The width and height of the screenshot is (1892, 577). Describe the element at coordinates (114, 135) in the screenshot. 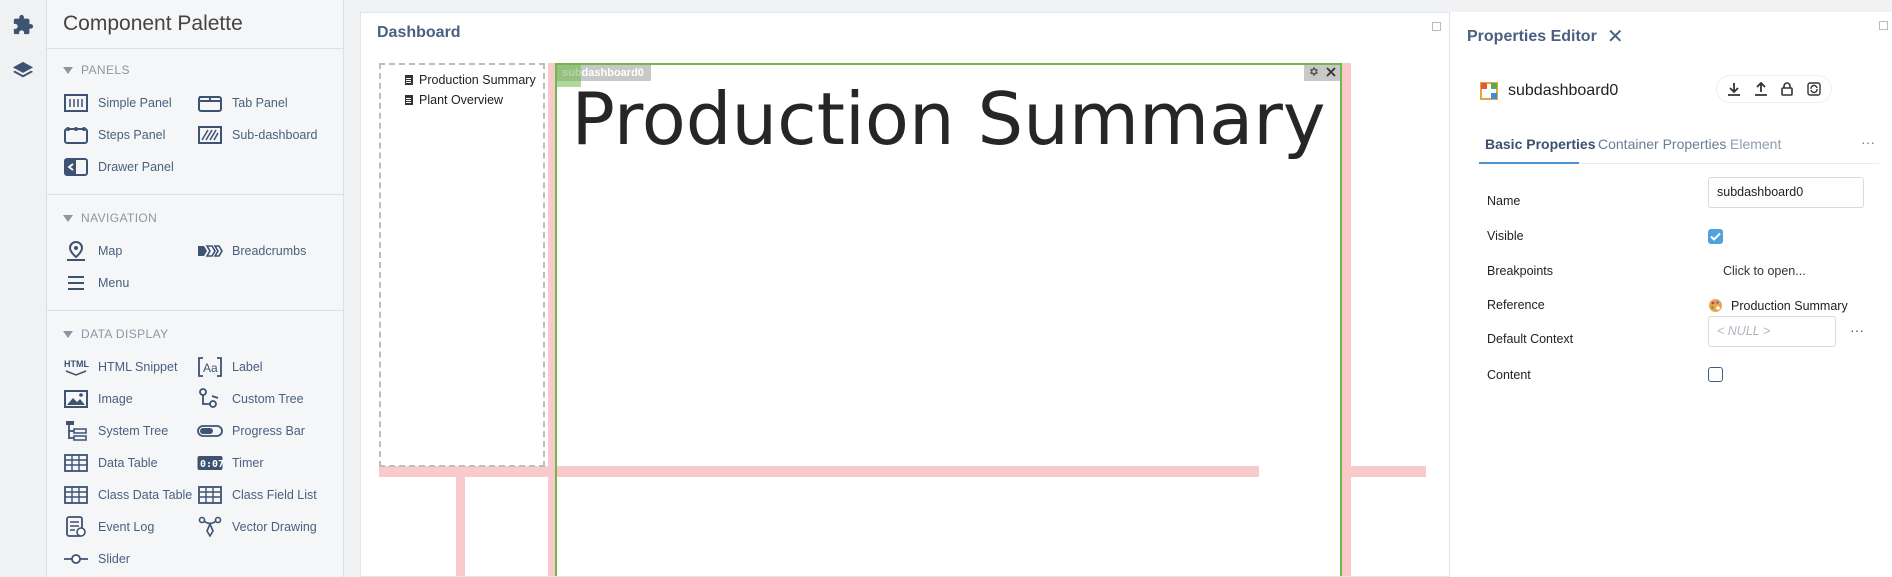

I see `palette-item-steps-panel: Steps Panel` at that location.